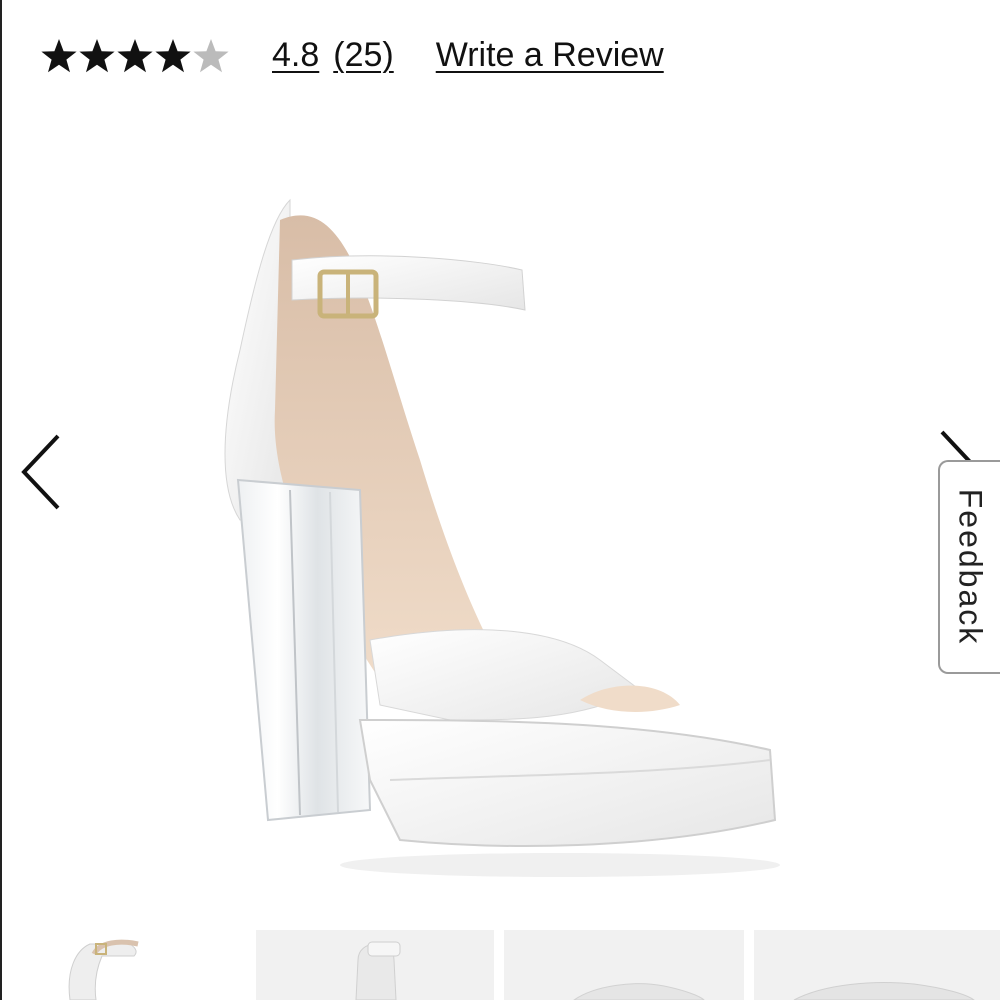 This screenshot has height=1000, width=1000. I want to click on rating-summary: 4.8 (25) Write a Review, so click(352, 55).